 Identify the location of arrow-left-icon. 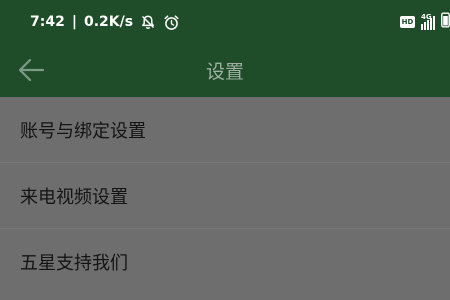
(31, 70).